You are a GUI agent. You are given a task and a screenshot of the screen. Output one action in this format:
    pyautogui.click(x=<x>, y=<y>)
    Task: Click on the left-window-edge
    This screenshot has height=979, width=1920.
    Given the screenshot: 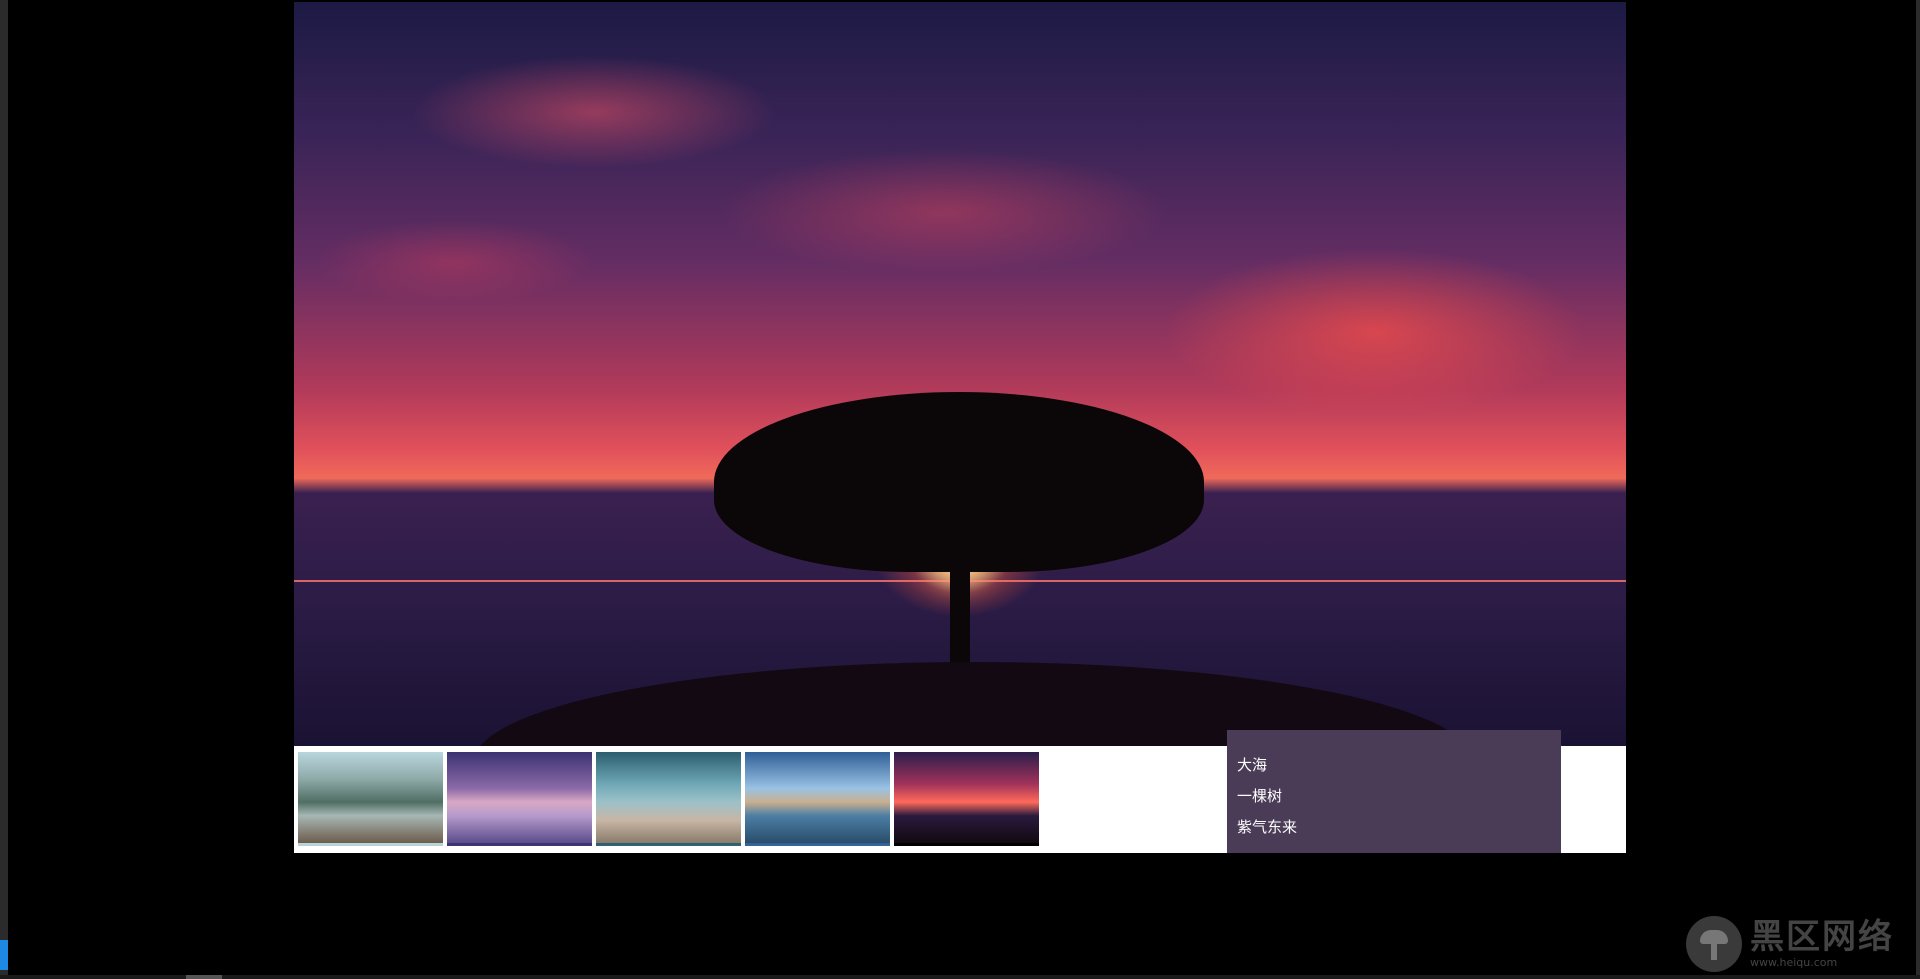 What is the action you would take?
    pyautogui.click(x=4, y=489)
    